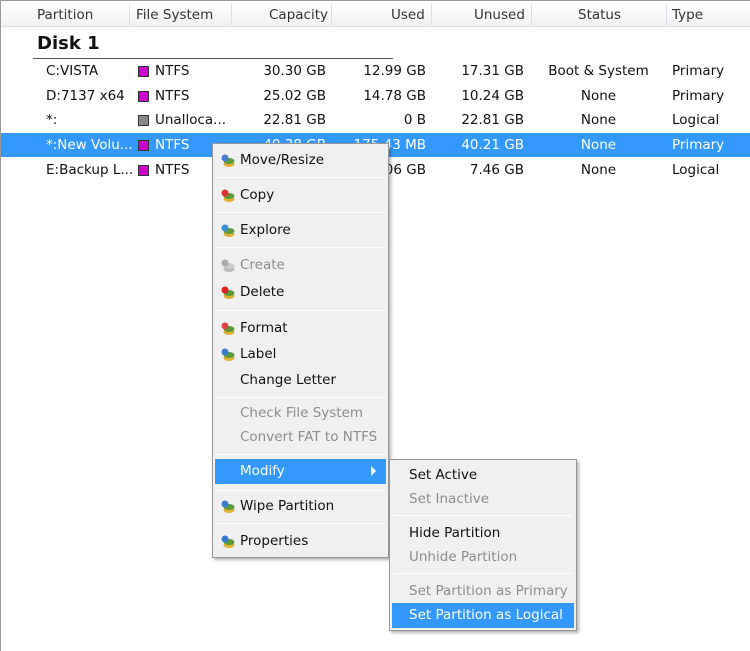  I want to click on menu-item-wipe-partition: Wipe Partition, so click(300, 506).